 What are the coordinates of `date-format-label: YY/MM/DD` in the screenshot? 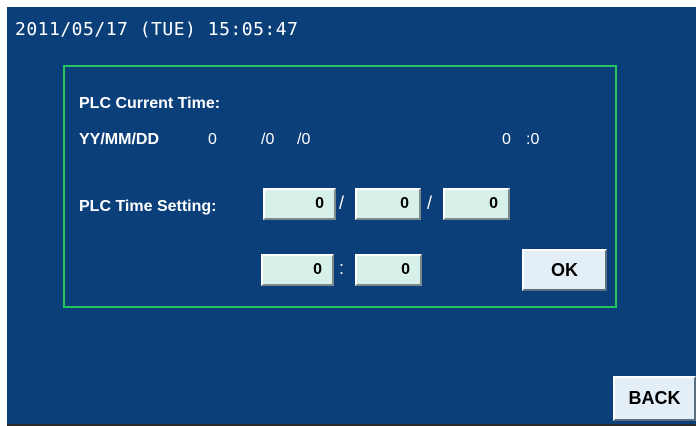 It's located at (119, 139).